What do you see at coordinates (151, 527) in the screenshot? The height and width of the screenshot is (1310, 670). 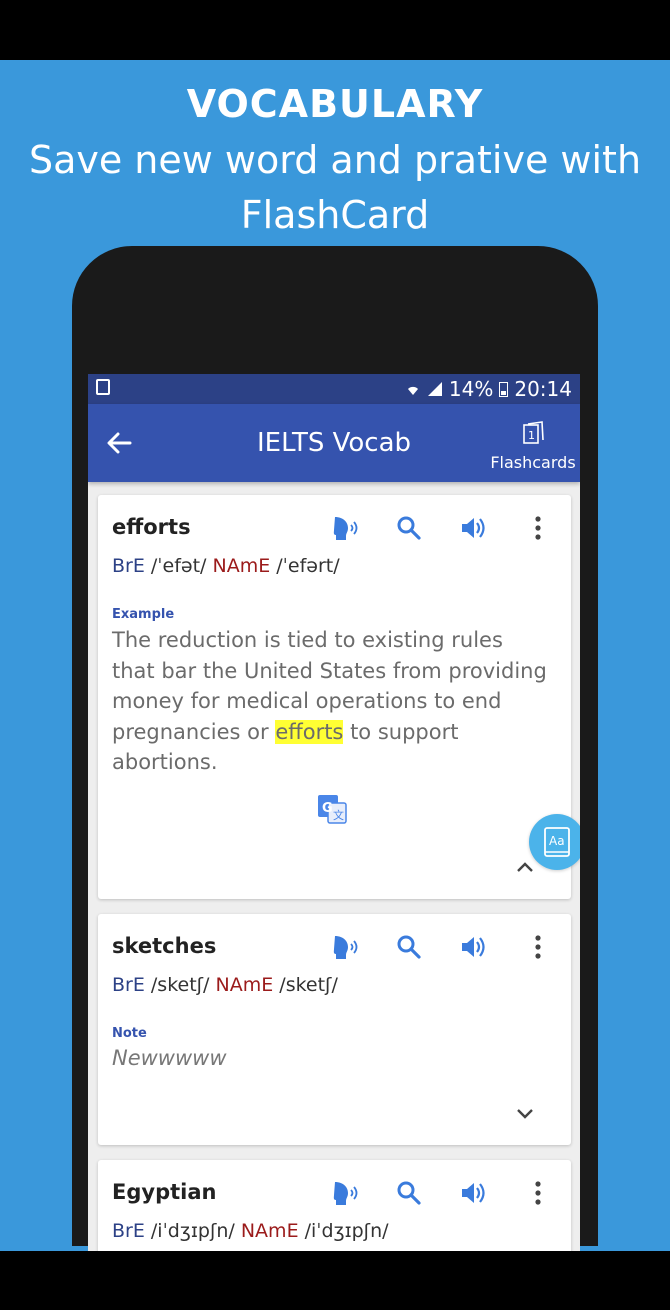 I see `word-title: efforts` at bounding box center [151, 527].